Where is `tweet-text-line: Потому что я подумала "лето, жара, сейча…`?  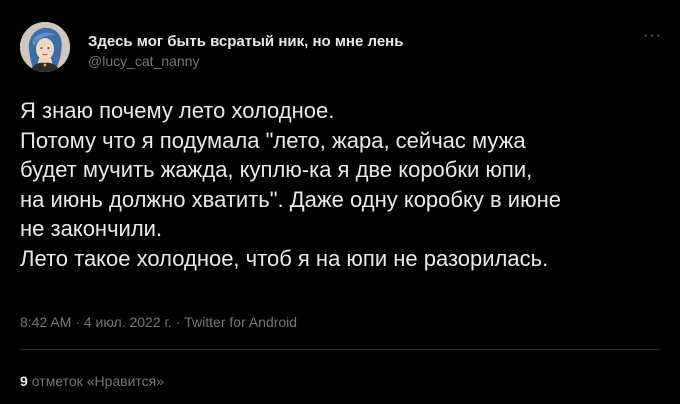
tweet-text-line: Потому что я подумала "лето, жара, сейча… is located at coordinates (273, 140).